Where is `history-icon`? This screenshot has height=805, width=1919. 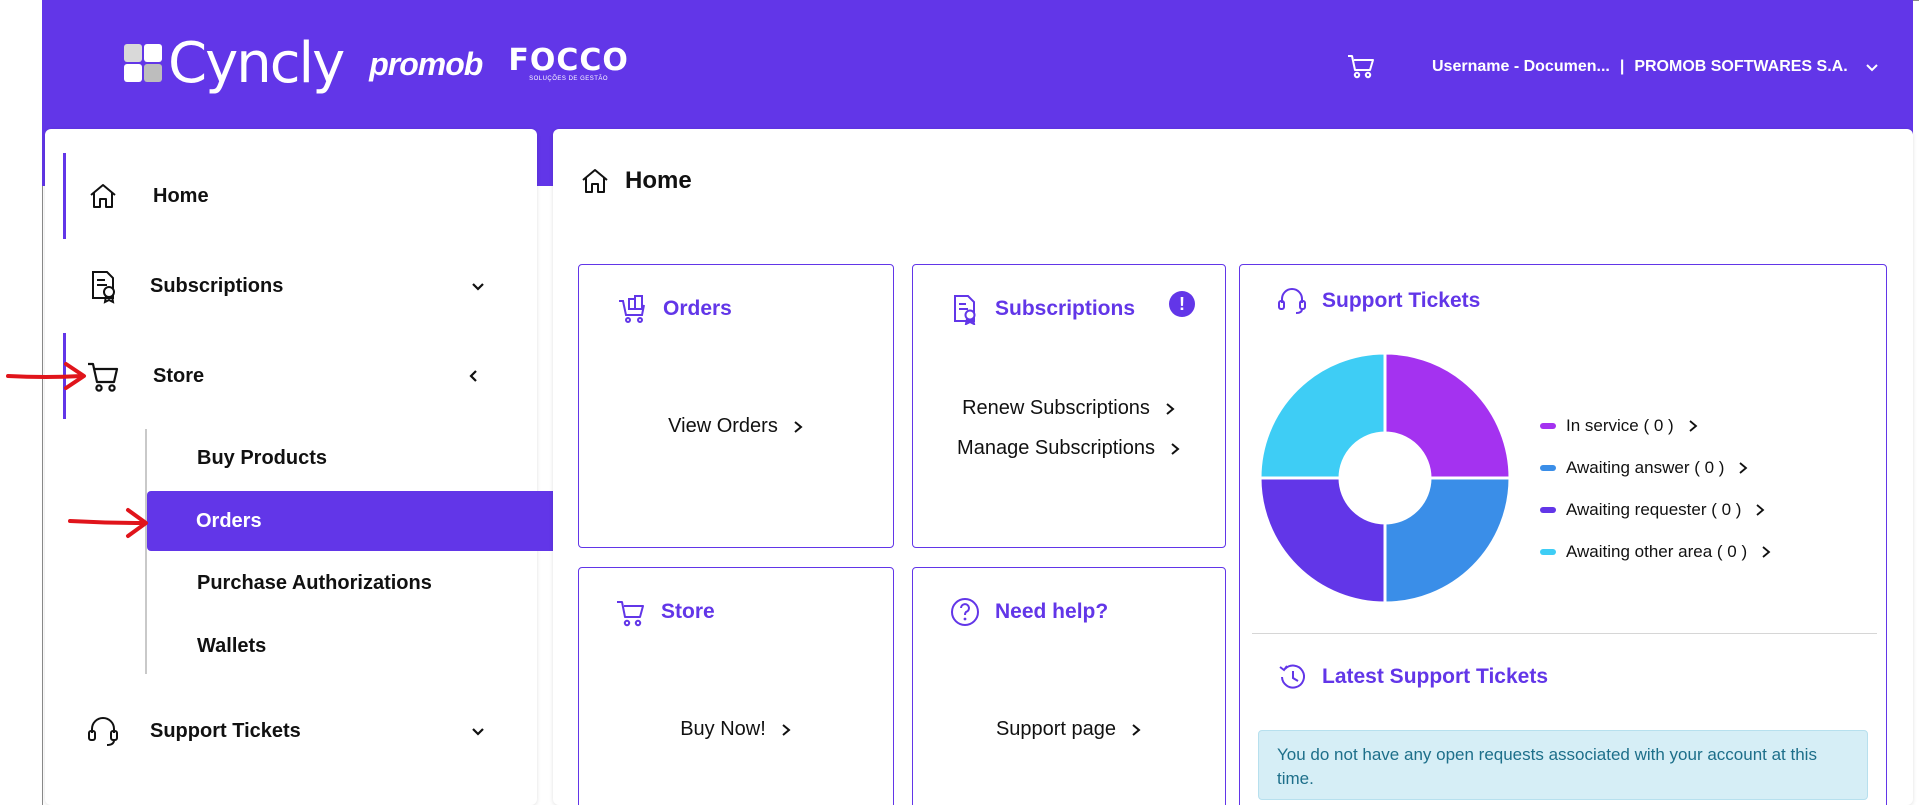 history-icon is located at coordinates (1292, 676).